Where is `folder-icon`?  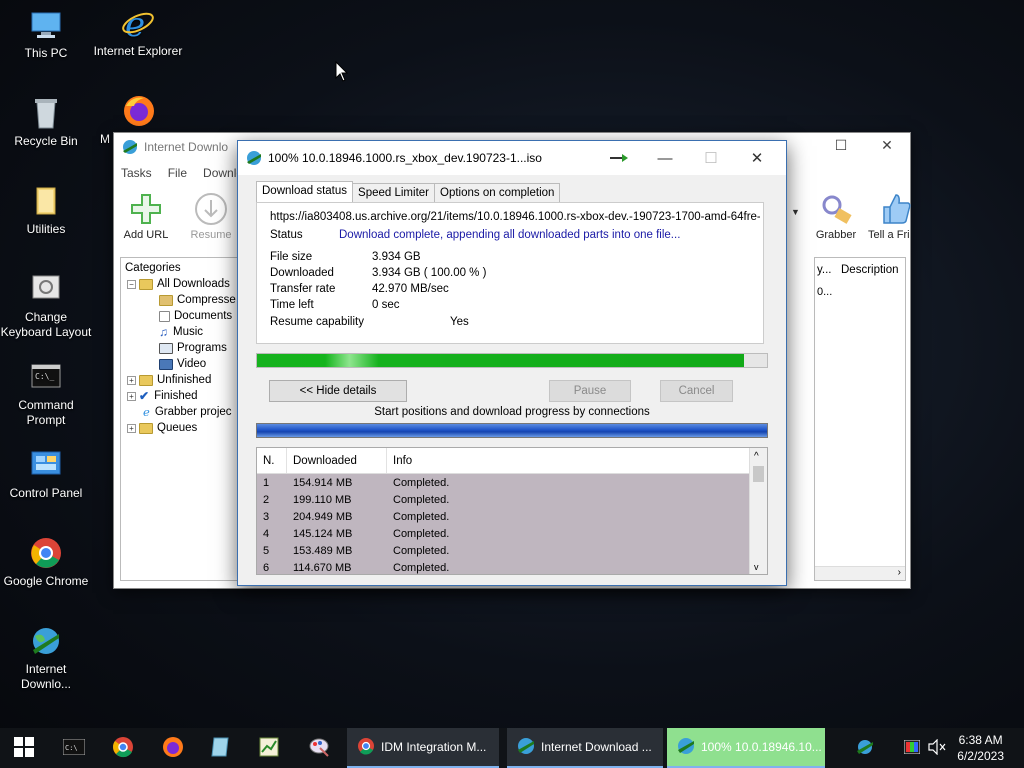 folder-icon is located at coordinates (146, 380).